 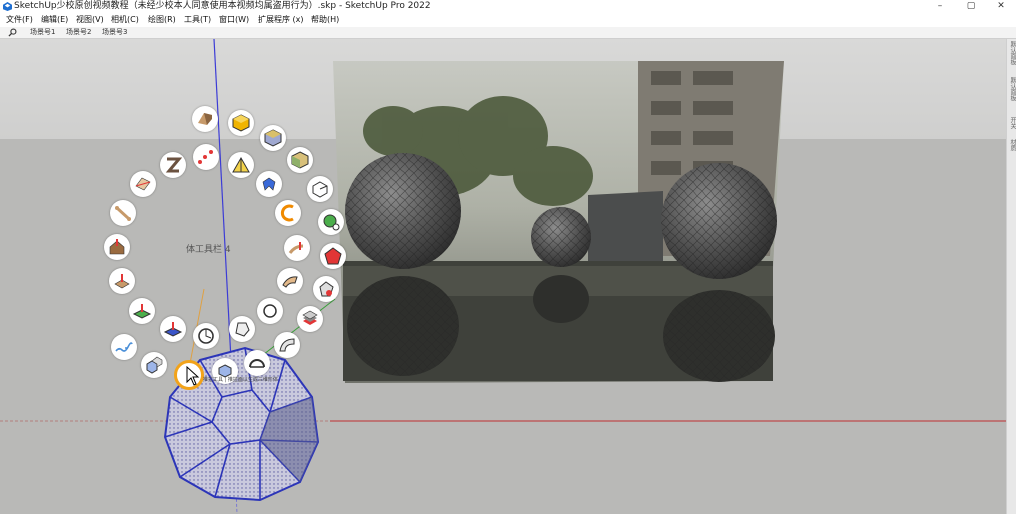 What do you see at coordinates (508, 33) in the screenshot?
I see `scene-tabs-bar: 场景号1 场景号2 场景号3` at bounding box center [508, 33].